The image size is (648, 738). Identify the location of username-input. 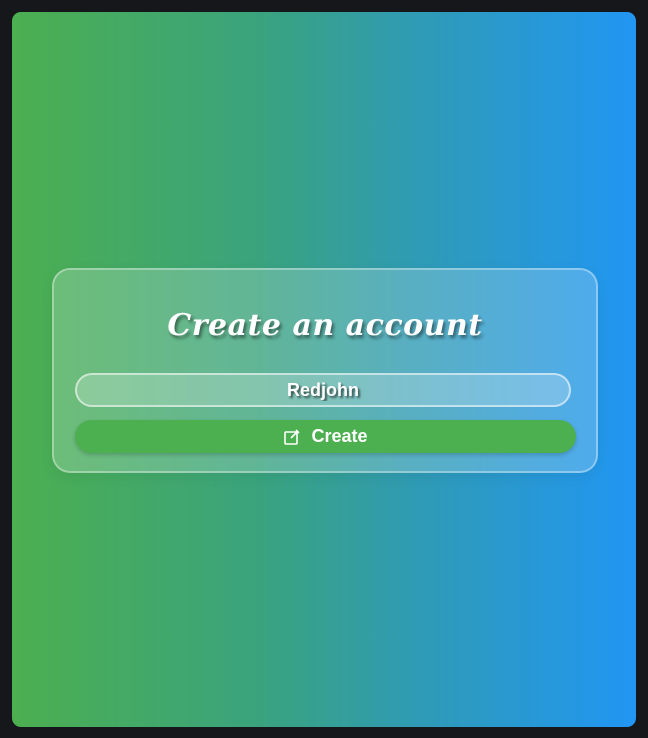
(323, 390).